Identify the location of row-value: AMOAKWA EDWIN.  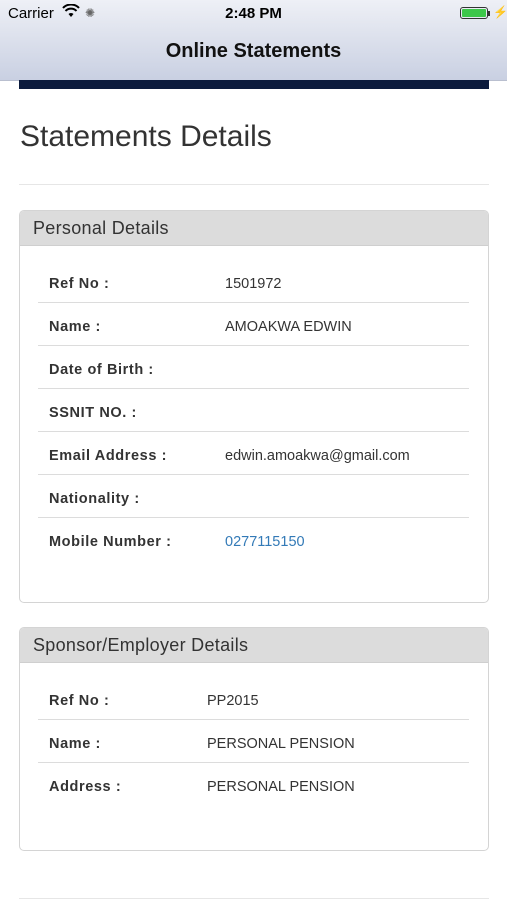
(288, 327).